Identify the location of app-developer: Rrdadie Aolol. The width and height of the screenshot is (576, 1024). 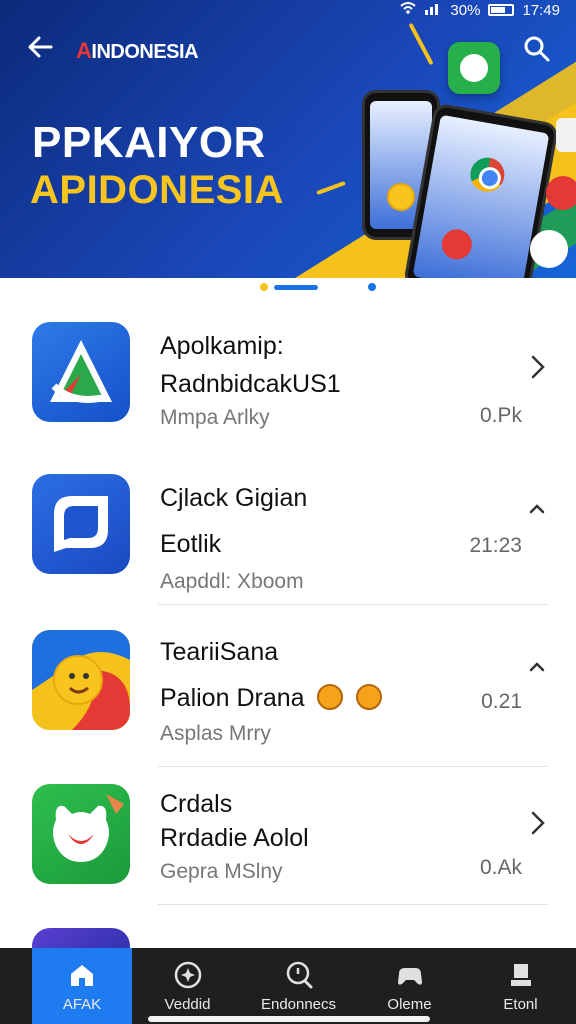
(234, 838).